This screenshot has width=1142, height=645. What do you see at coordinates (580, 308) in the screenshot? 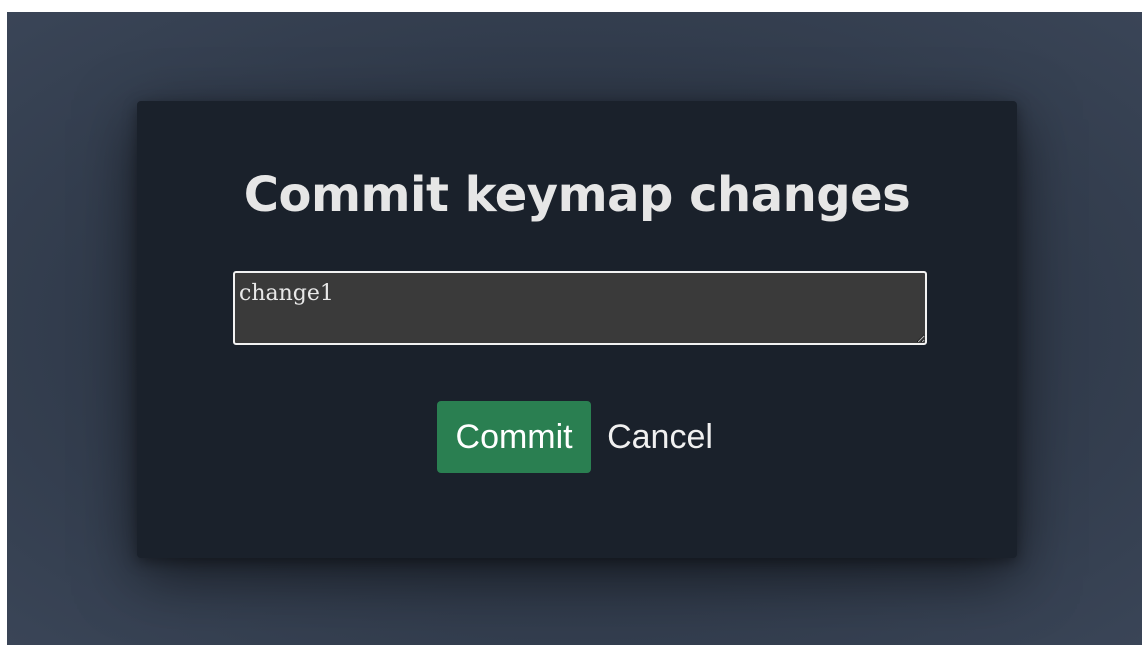
I see `commit-message-input` at bounding box center [580, 308].